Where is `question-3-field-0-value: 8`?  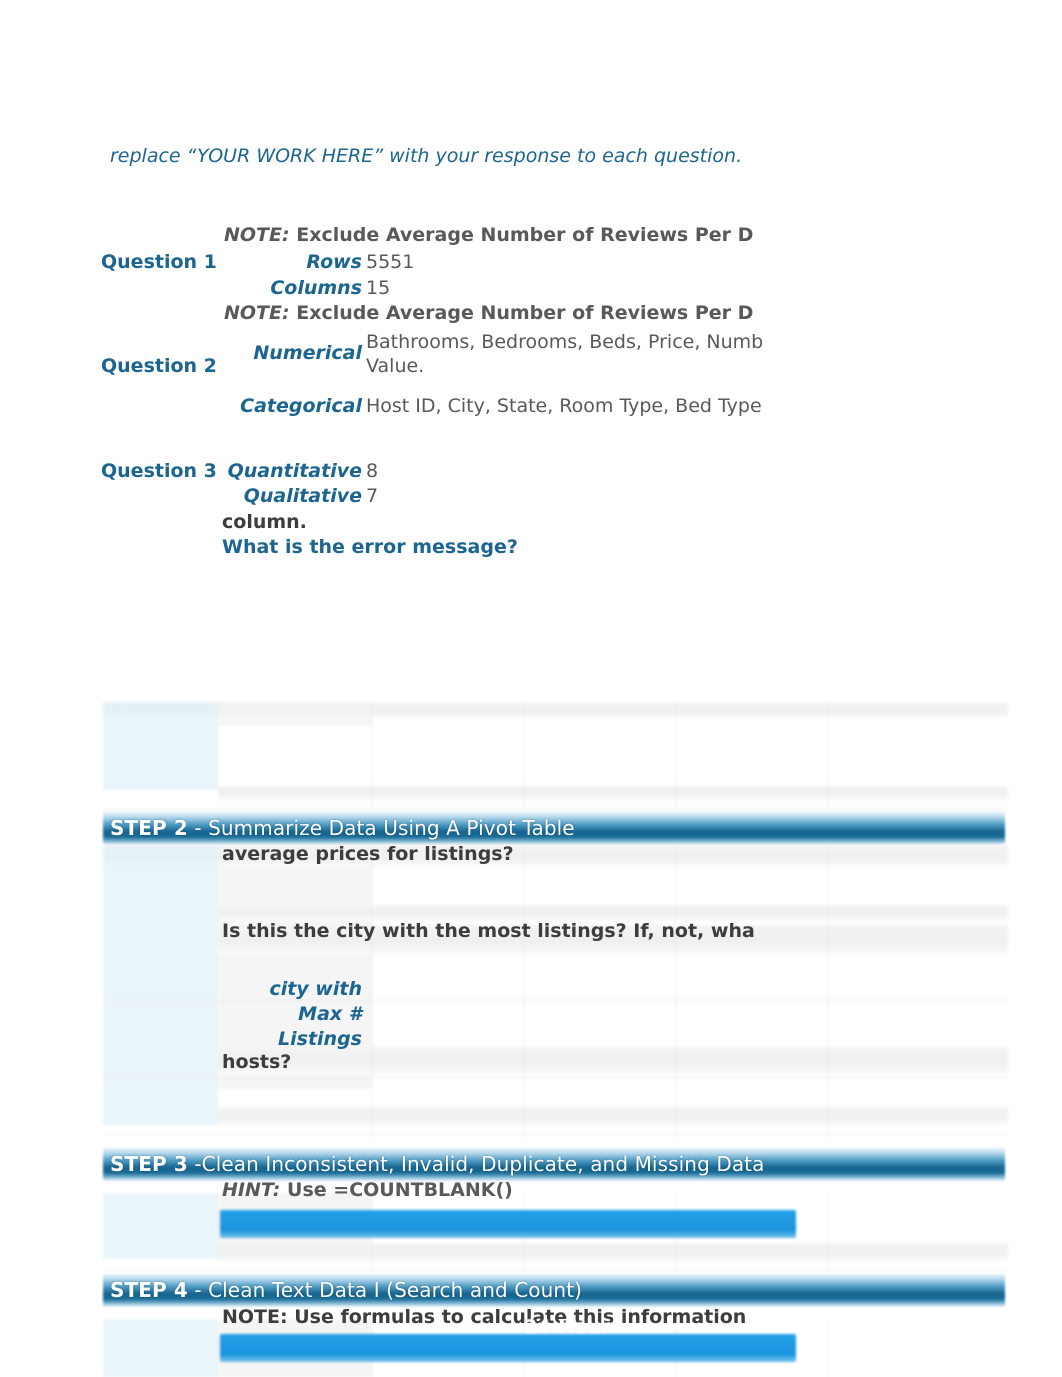
question-3-field-0-value: 8 is located at coordinates (372, 471).